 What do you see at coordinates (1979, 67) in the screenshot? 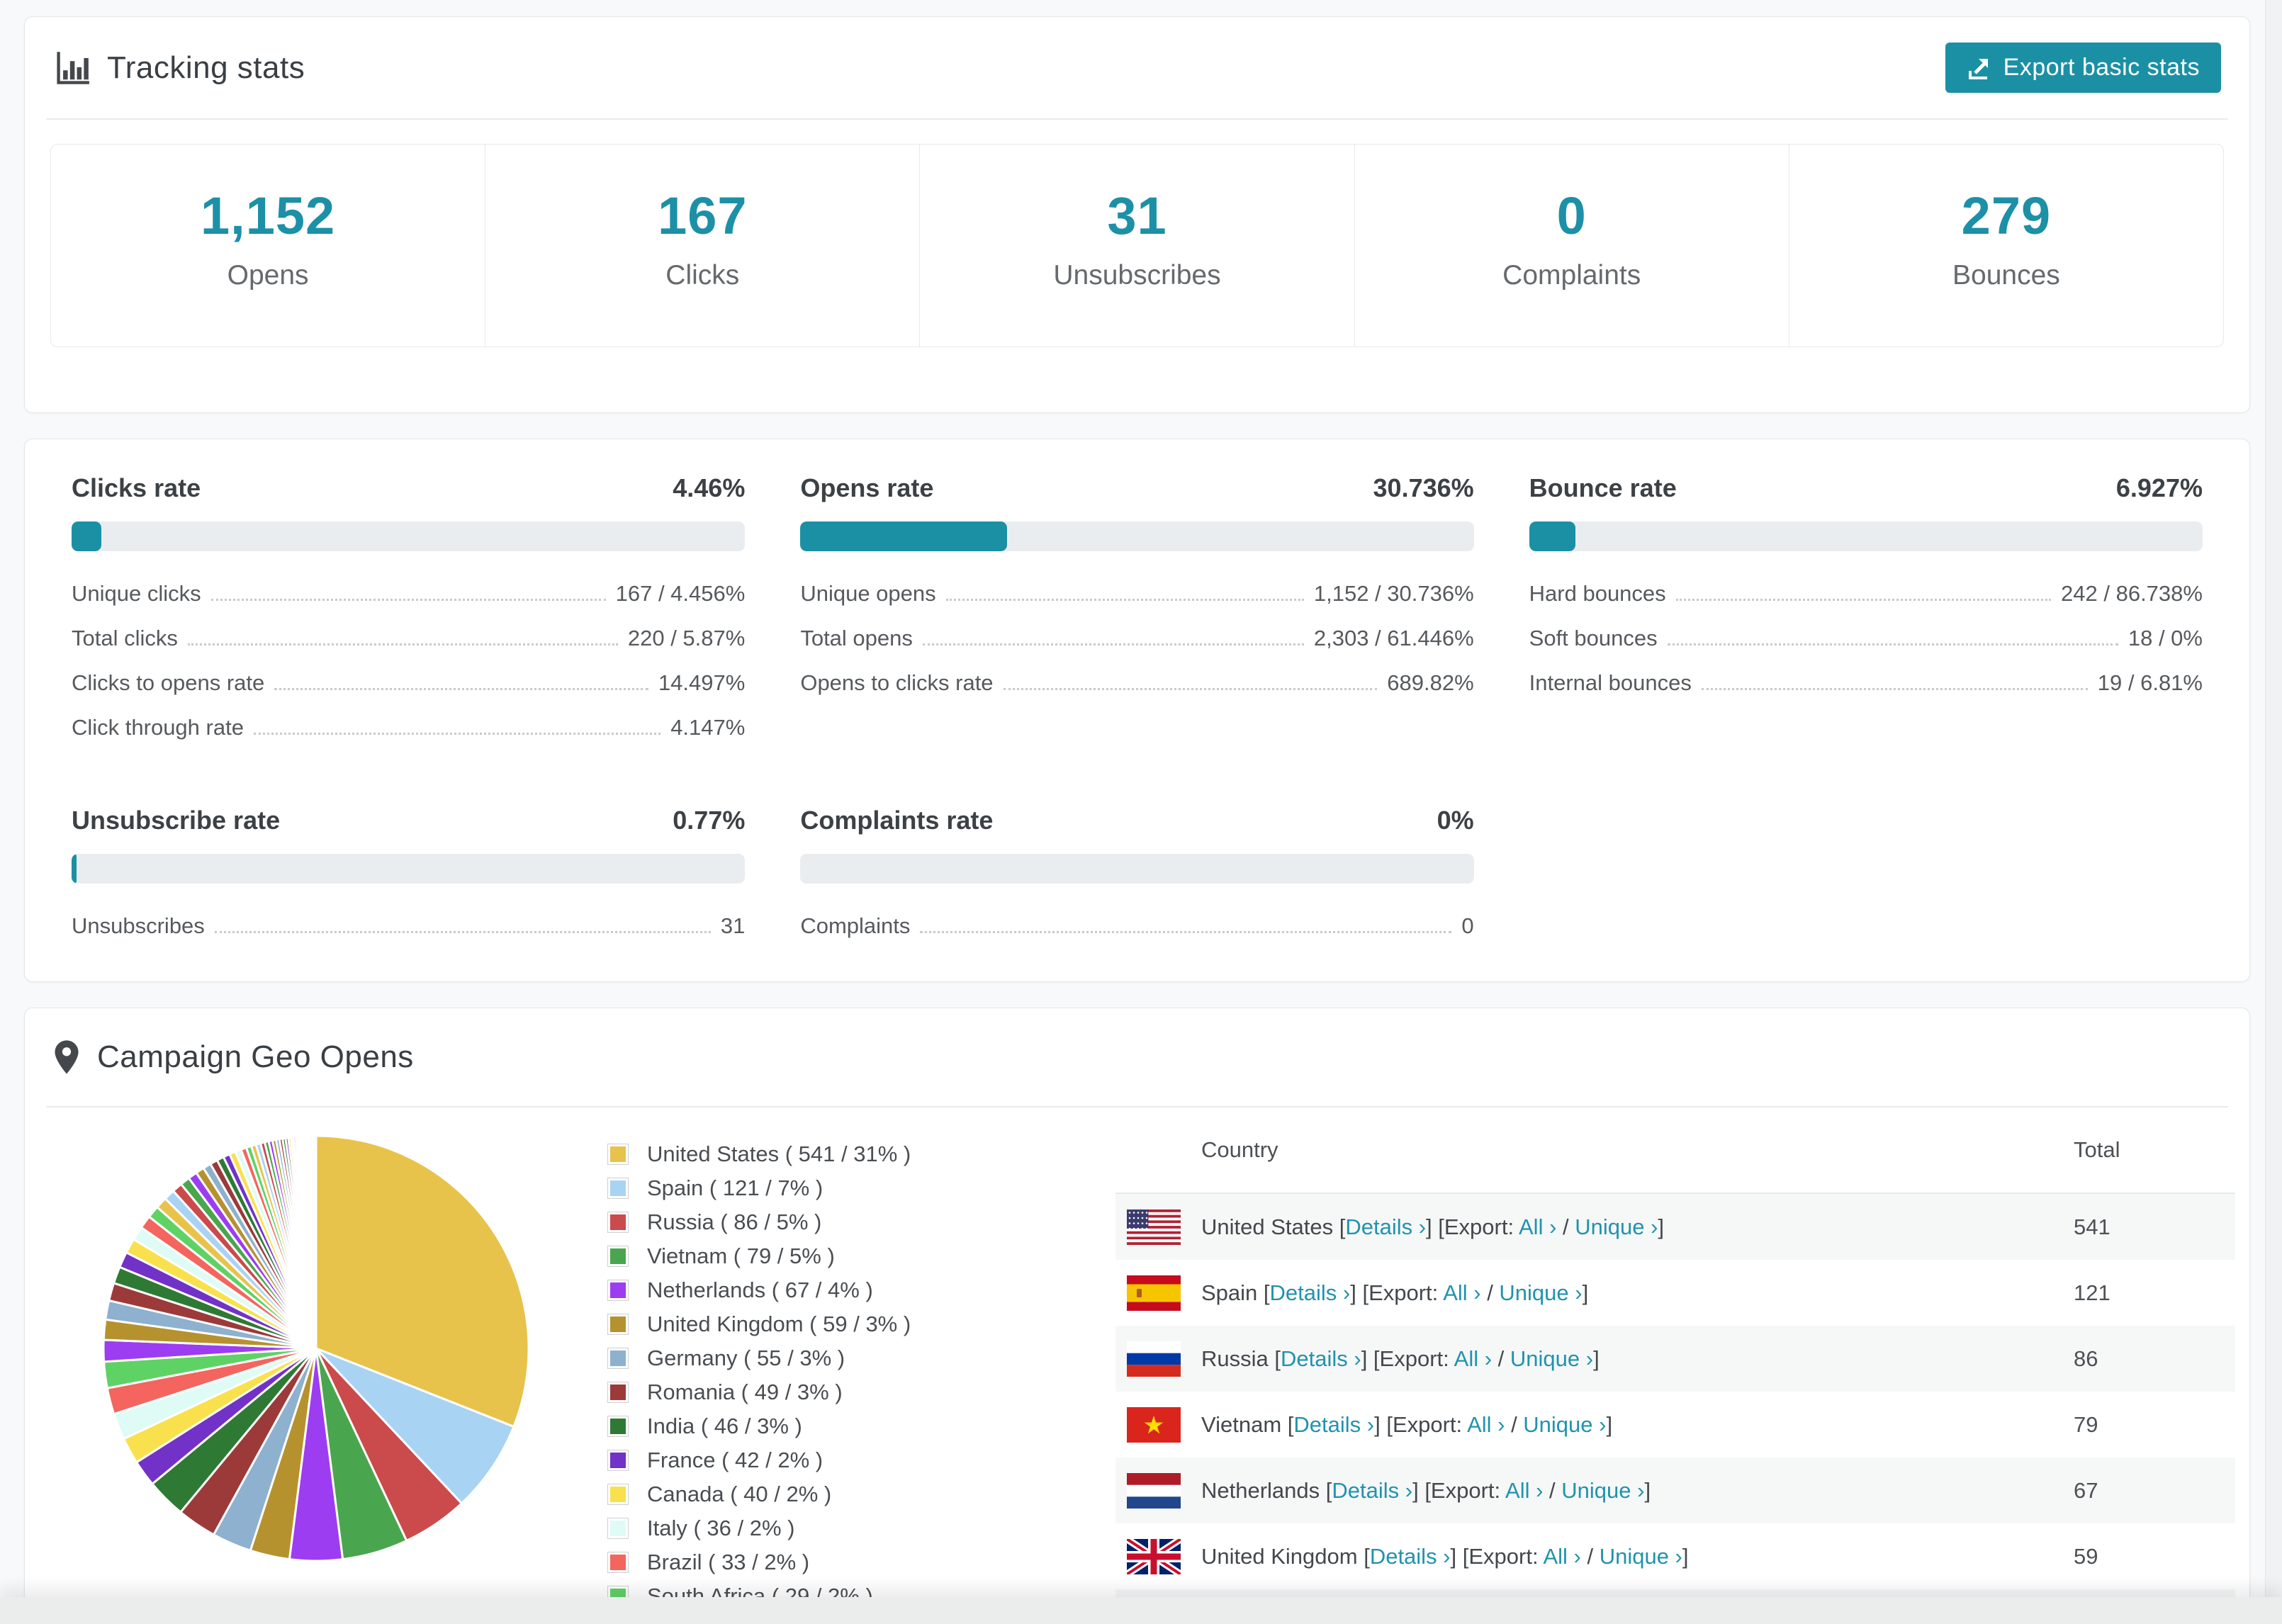
I see `export-icon` at bounding box center [1979, 67].